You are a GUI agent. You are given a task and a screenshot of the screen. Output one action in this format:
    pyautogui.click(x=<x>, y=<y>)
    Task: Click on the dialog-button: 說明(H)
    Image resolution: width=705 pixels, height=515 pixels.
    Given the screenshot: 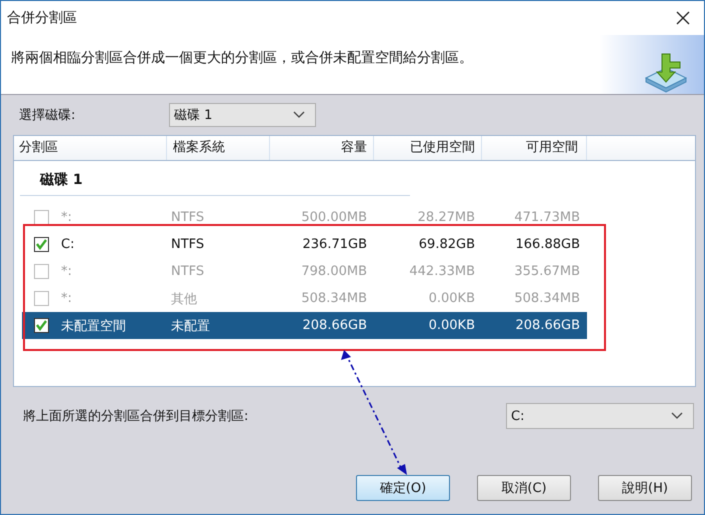 What is the action you would take?
    pyautogui.click(x=645, y=488)
    